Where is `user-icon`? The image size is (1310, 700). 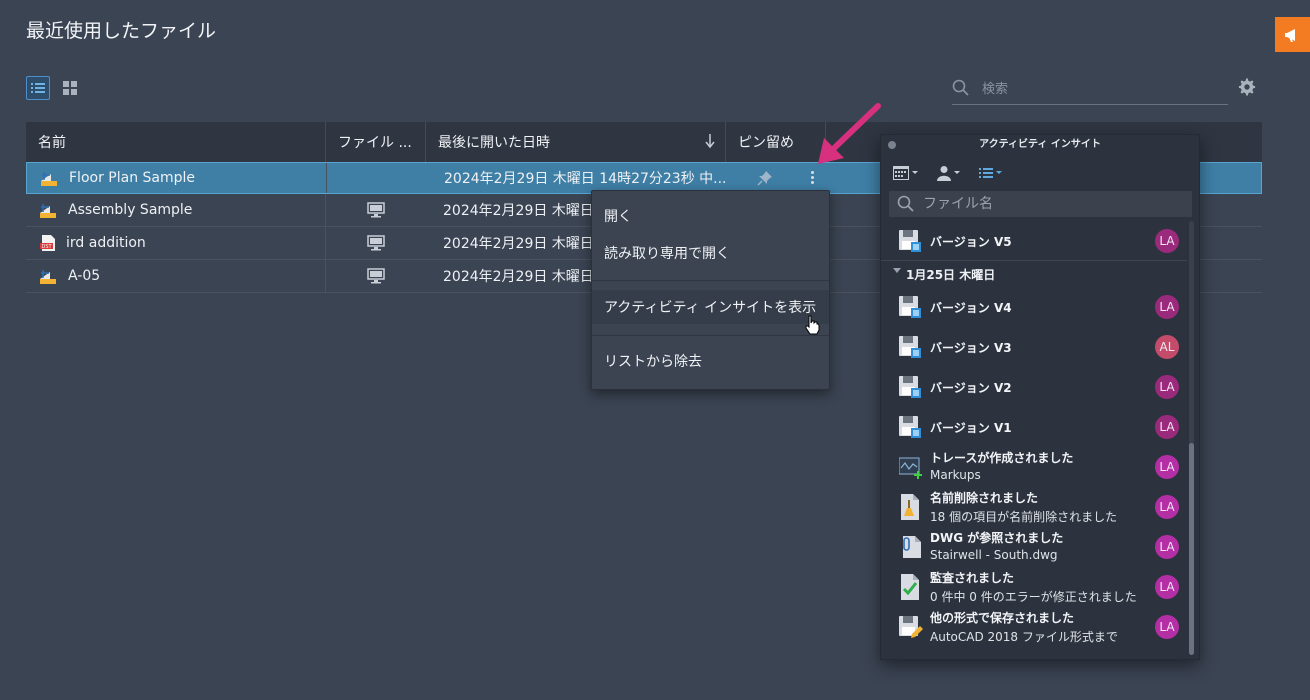
user-icon is located at coordinates (944, 173).